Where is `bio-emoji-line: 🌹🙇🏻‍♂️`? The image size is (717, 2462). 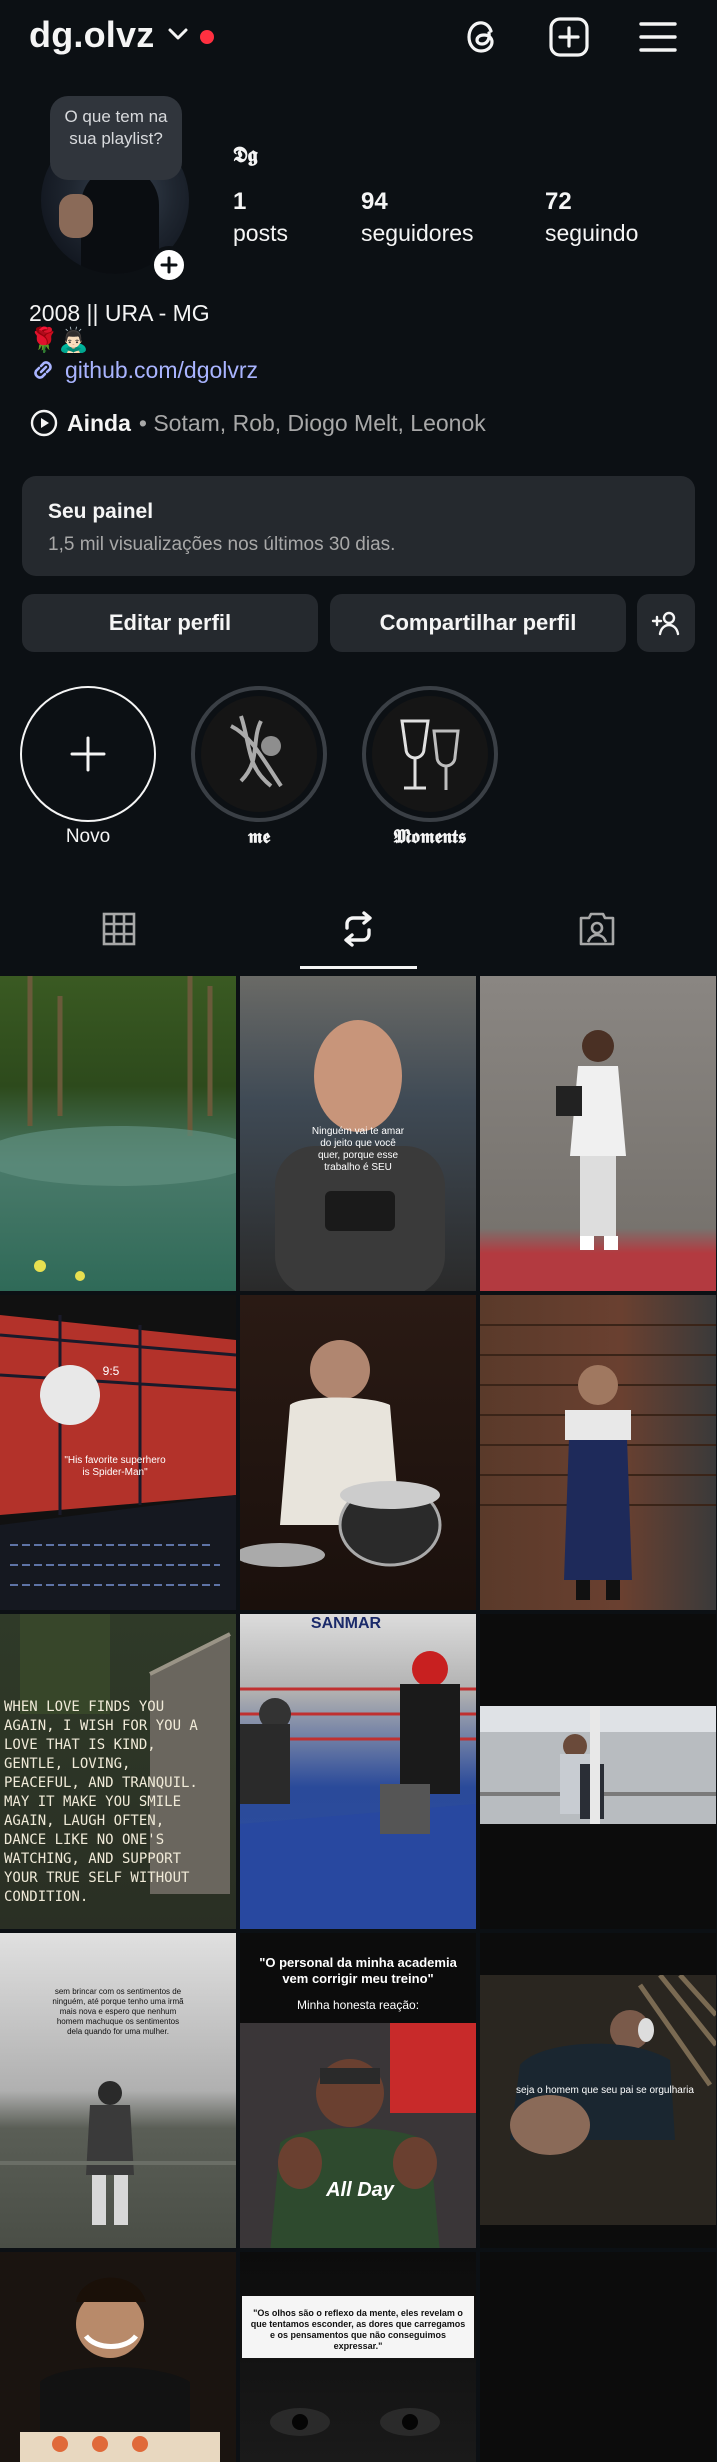
bio-emoji-line: 🌹🙇🏻‍♂️ is located at coordinates (59, 340).